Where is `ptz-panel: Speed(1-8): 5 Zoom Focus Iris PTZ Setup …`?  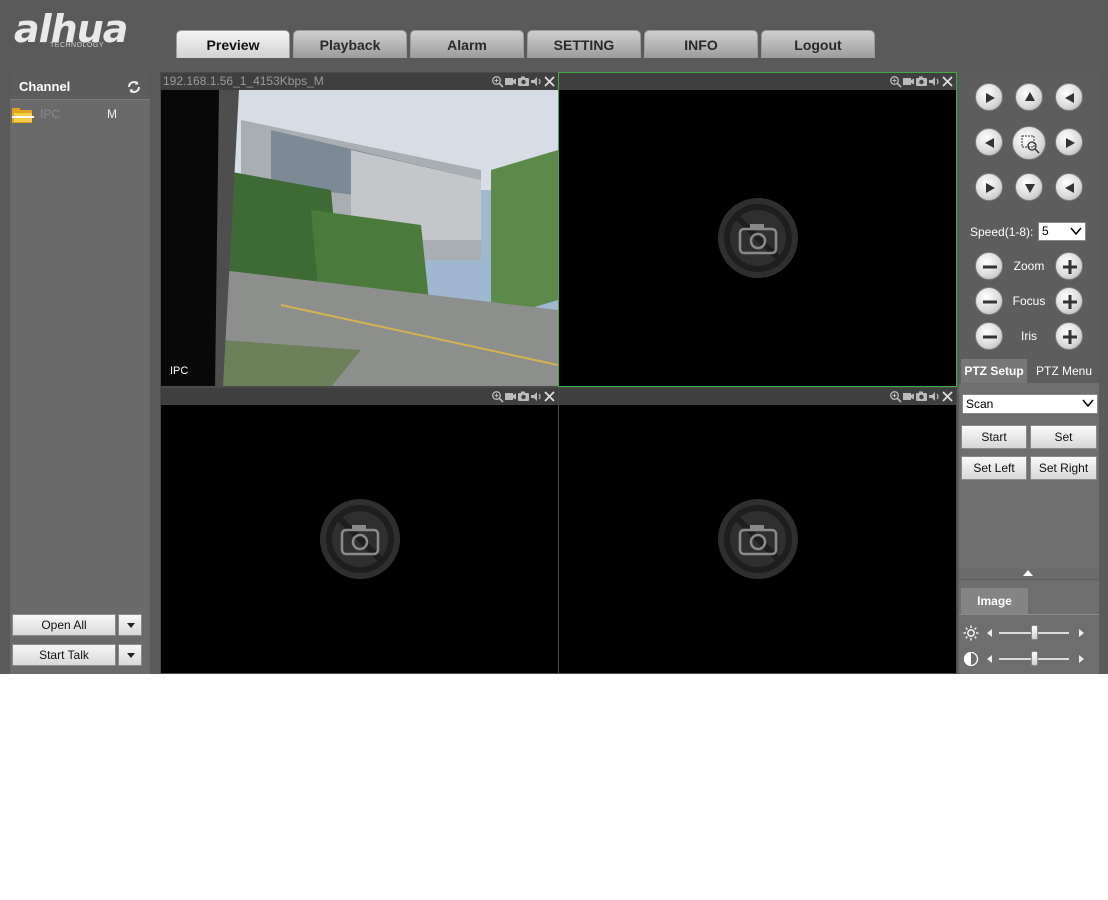 ptz-panel: Speed(1-8): 5 Zoom Focus Iris PTZ Setup … is located at coordinates (1029, 373).